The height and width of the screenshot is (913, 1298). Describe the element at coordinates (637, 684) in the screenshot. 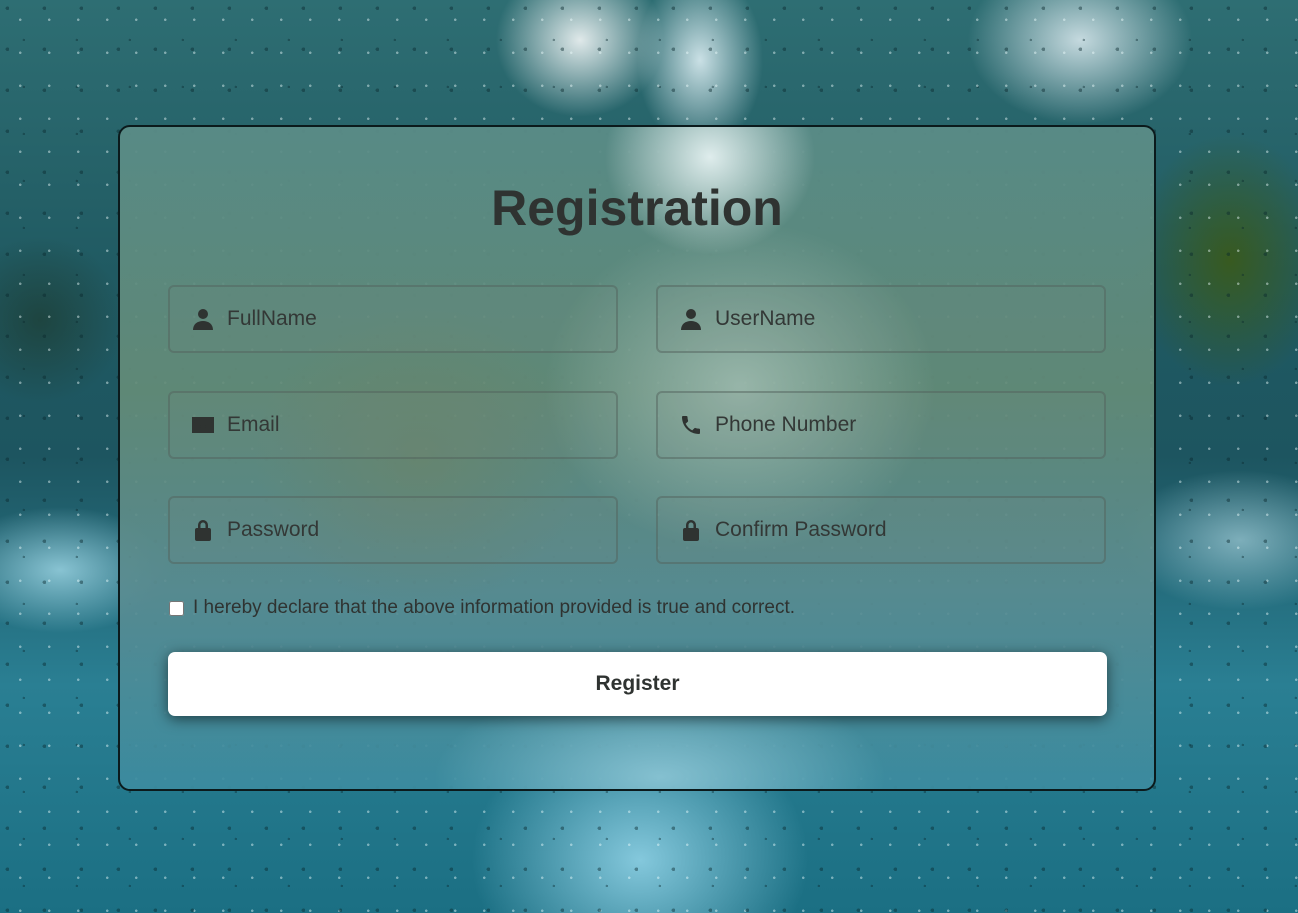

I see `register-button: Register` at that location.